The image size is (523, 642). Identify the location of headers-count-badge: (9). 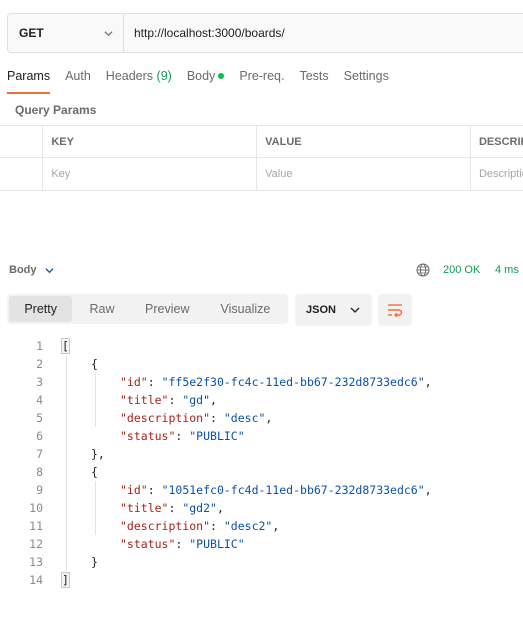
(164, 76).